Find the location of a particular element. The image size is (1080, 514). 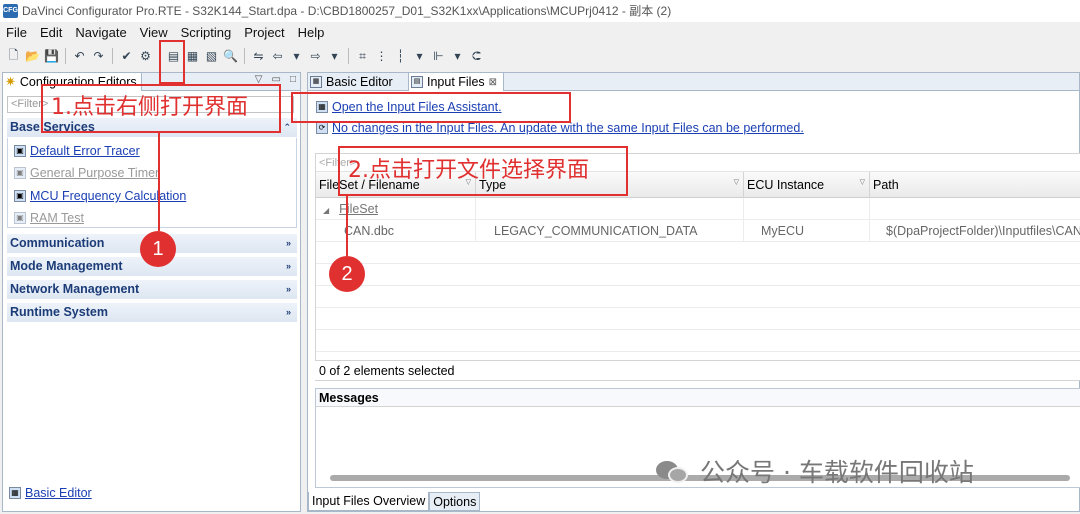

sort-icon: ▽ is located at coordinates (736, 182).